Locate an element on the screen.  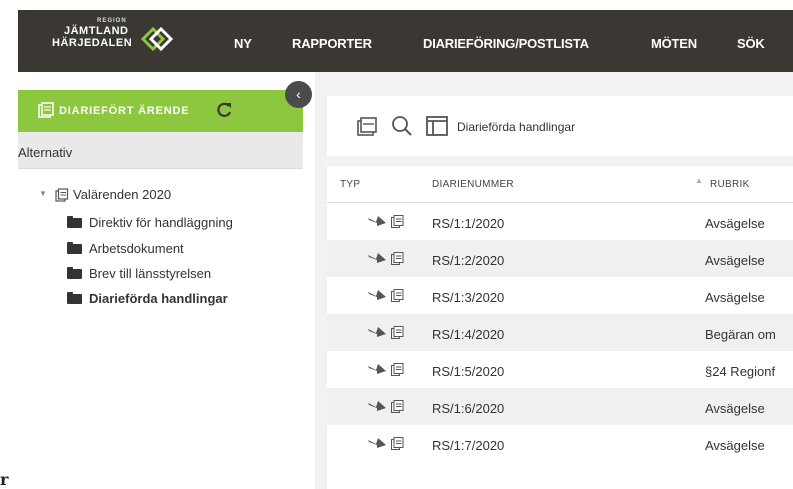
tree-item-label: Diarieförda handlingar is located at coordinates (158, 298).